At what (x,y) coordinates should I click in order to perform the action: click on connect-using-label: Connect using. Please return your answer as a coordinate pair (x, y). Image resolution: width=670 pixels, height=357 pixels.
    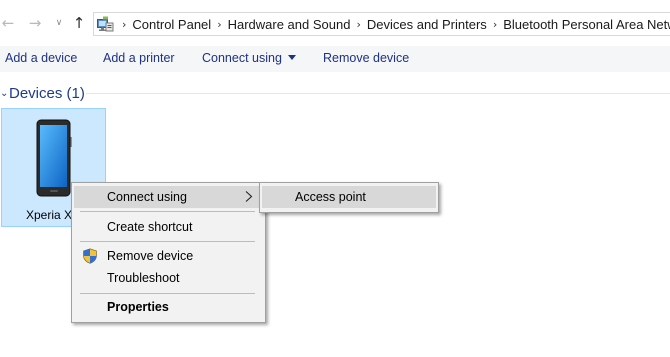
    Looking at the image, I should click on (242, 58).